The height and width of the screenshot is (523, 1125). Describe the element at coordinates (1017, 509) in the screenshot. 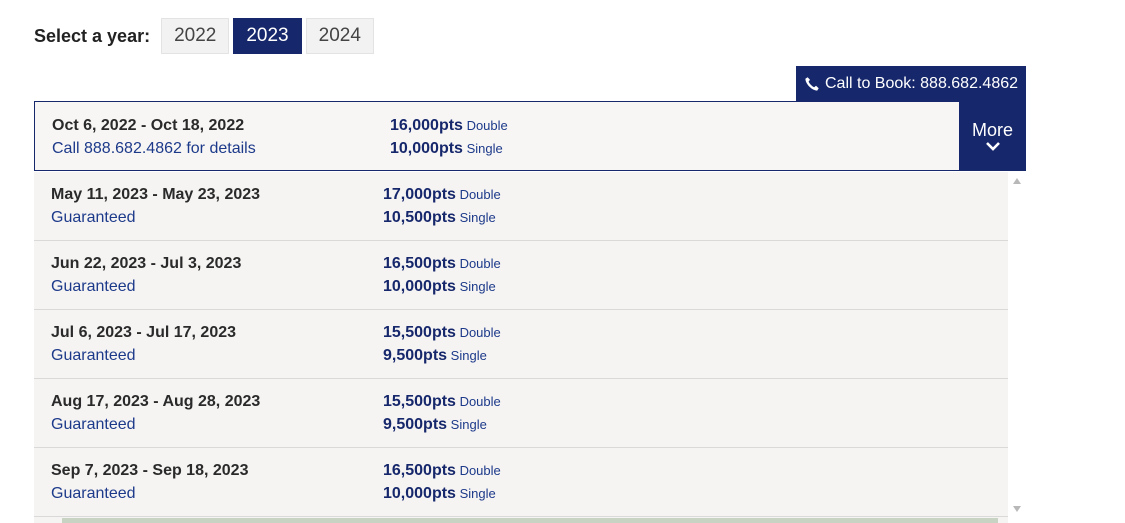

I see `scroll-down-arrow-icon` at that location.